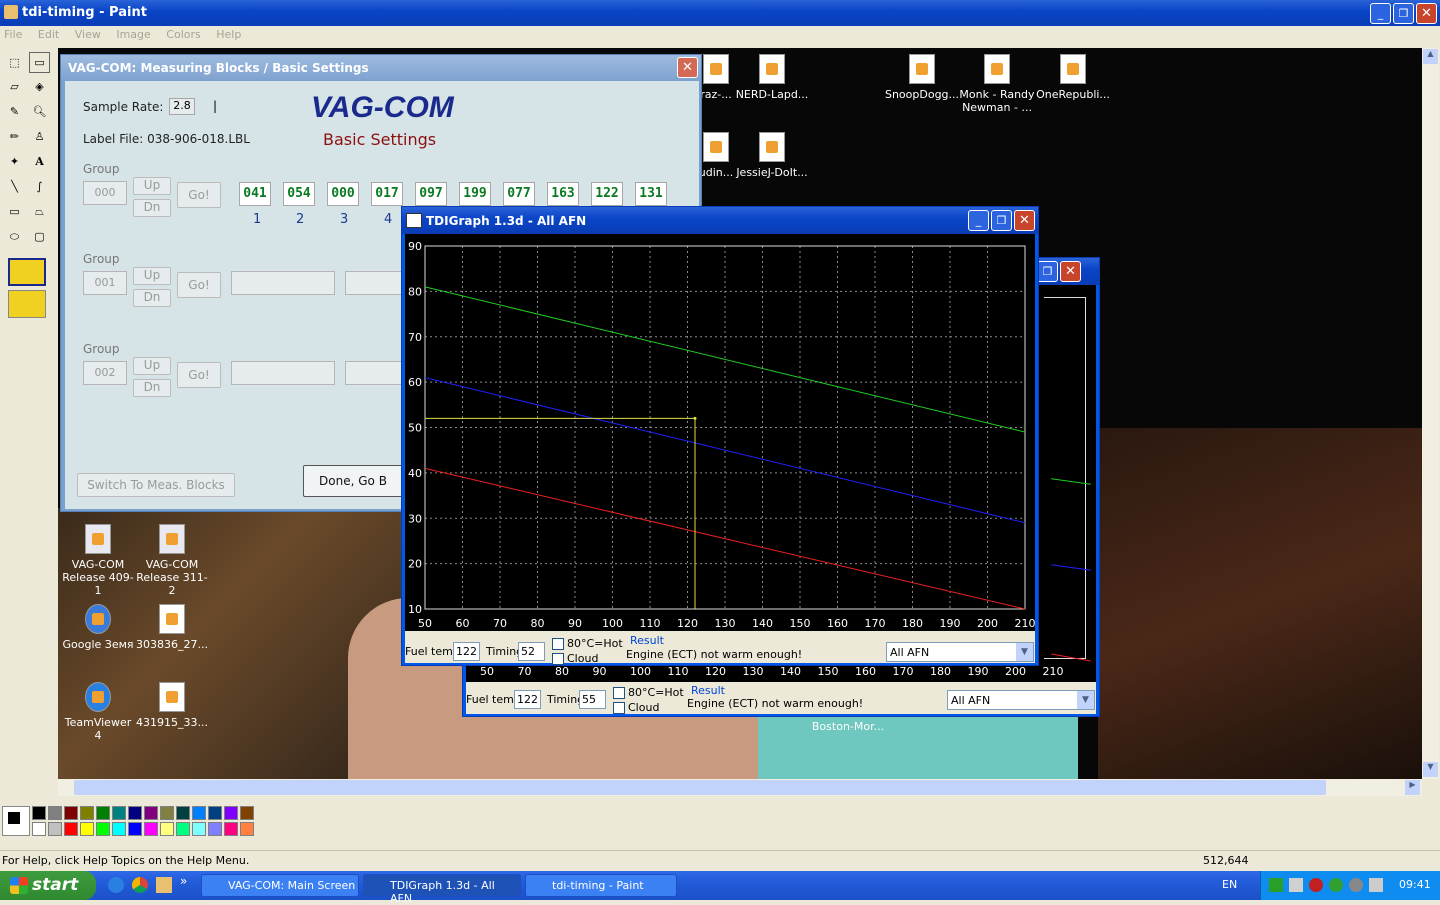 The height and width of the screenshot is (905, 1440). What do you see at coordinates (14, 161) in the screenshot?
I see `airbrush-icon: ✦` at bounding box center [14, 161].